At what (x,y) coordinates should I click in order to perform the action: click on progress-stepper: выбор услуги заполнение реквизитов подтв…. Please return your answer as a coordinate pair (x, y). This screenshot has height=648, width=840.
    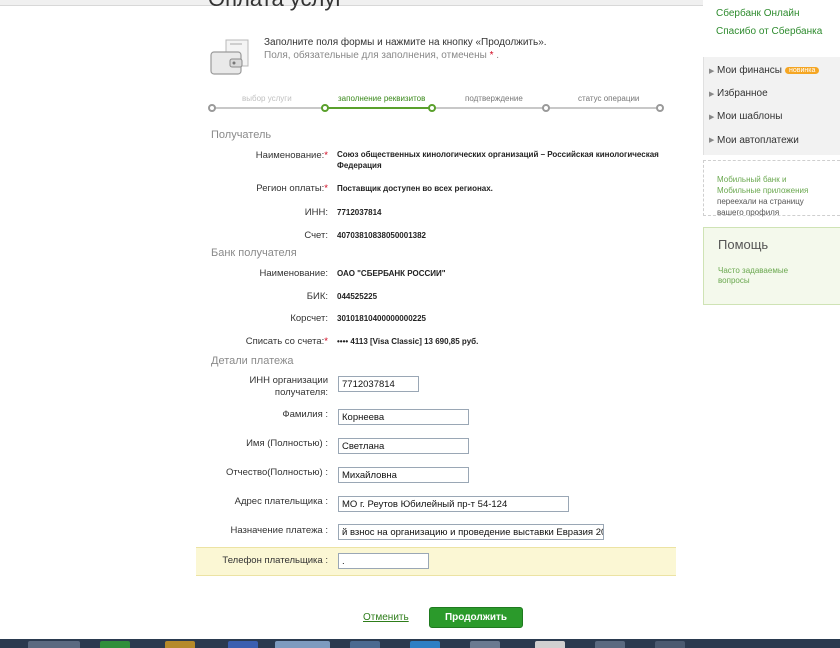
    Looking at the image, I should click on (436, 103).